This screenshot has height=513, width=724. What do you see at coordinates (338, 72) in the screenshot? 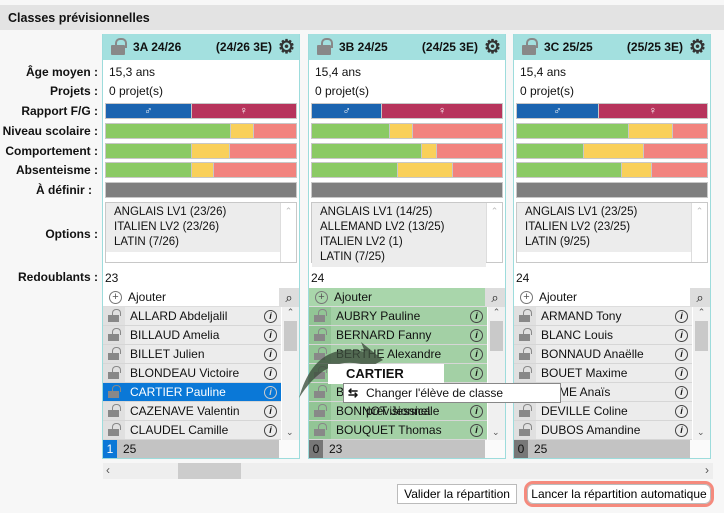
I see `average-age: 15,4 ans` at bounding box center [338, 72].